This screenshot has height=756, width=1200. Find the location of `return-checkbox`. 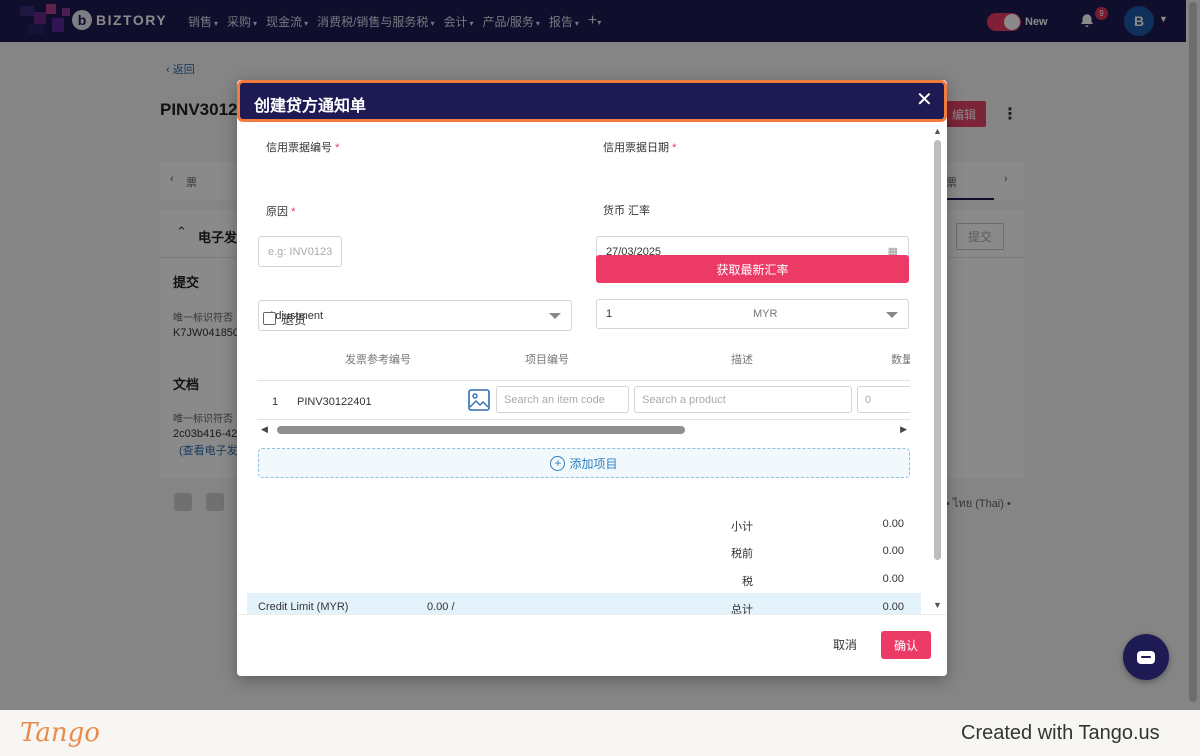

return-checkbox is located at coordinates (269, 318).